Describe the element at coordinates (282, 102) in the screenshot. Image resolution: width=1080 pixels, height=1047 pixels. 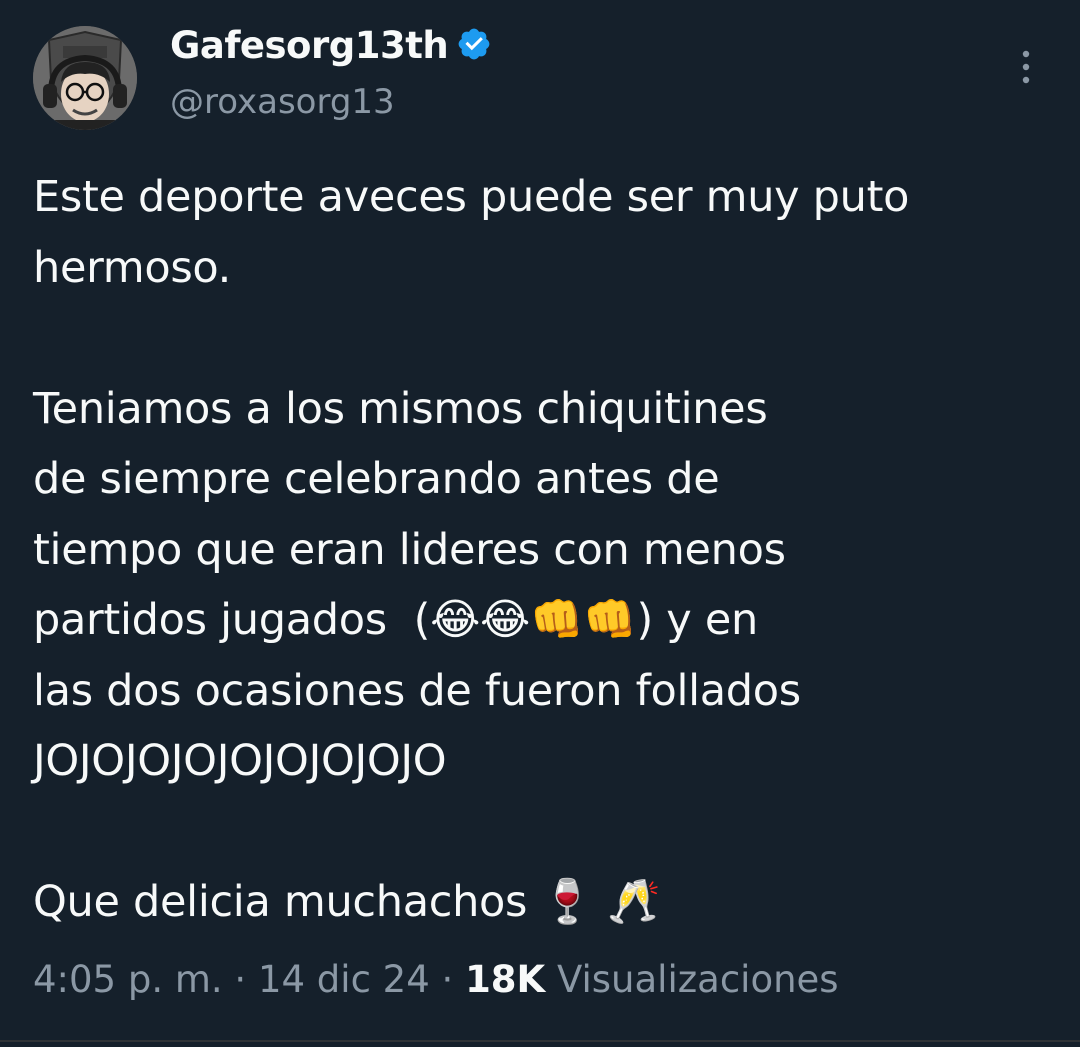
I see `author-handle: @roxasorg13` at that location.